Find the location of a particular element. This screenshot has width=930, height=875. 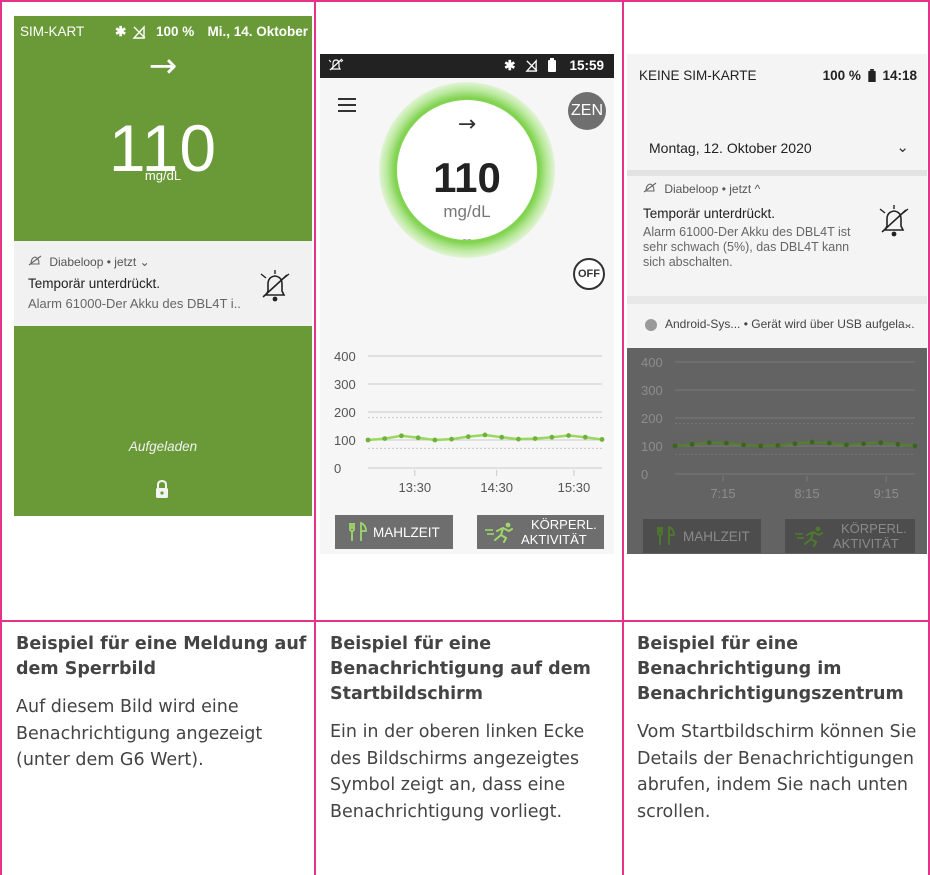

x-tick-label: 15:30 is located at coordinates (574, 487).